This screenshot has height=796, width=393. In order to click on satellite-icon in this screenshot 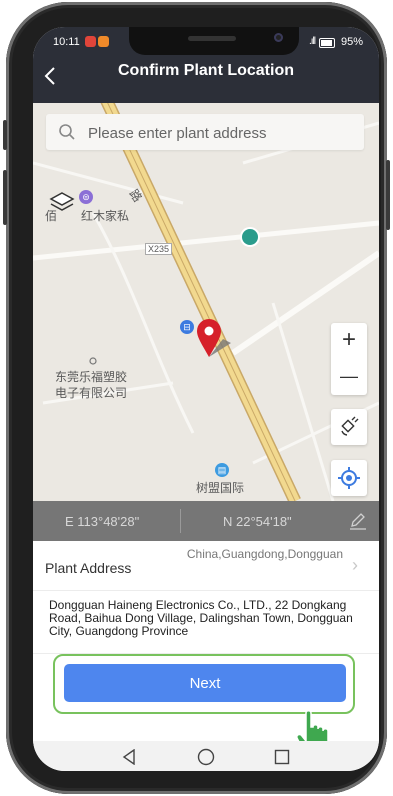, I will do `click(350, 426)`.